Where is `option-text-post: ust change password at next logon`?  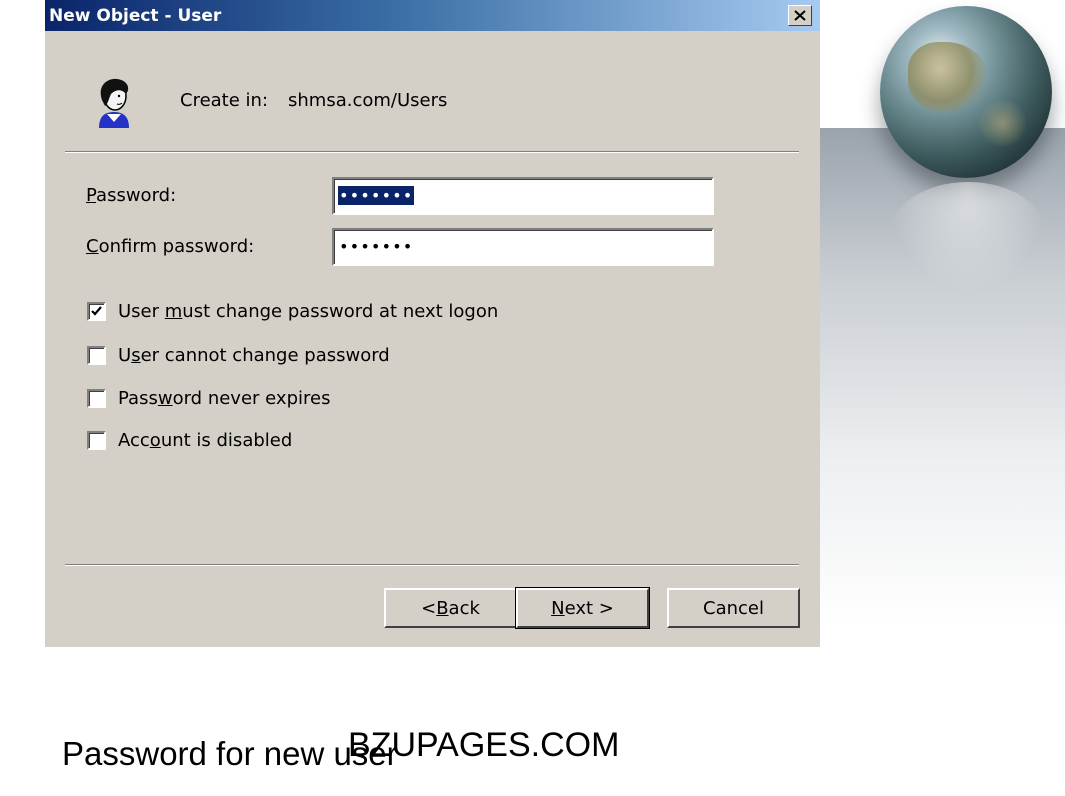
option-text-post: ust change password at next logon is located at coordinates (340, 311).